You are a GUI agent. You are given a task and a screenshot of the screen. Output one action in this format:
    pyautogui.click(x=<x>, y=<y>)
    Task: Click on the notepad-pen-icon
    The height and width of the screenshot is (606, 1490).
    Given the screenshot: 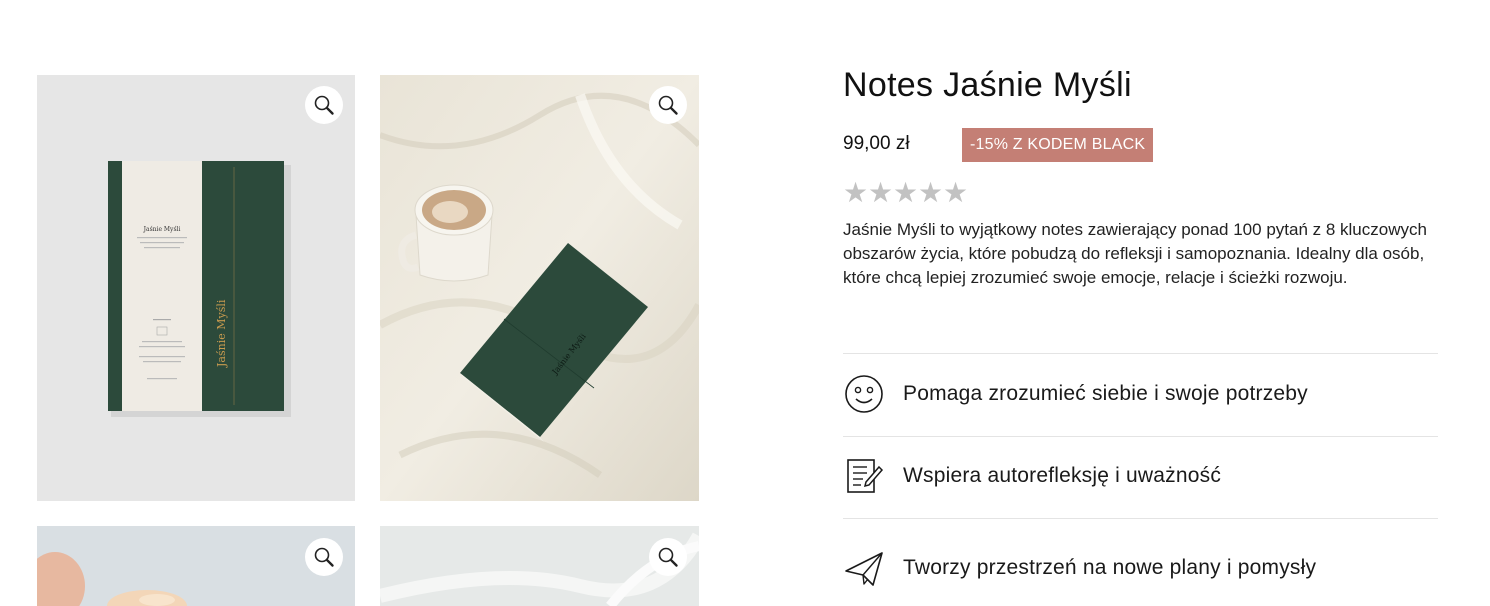 What is the action you would take?
    pyautogui.click(x=864, y=476)
    